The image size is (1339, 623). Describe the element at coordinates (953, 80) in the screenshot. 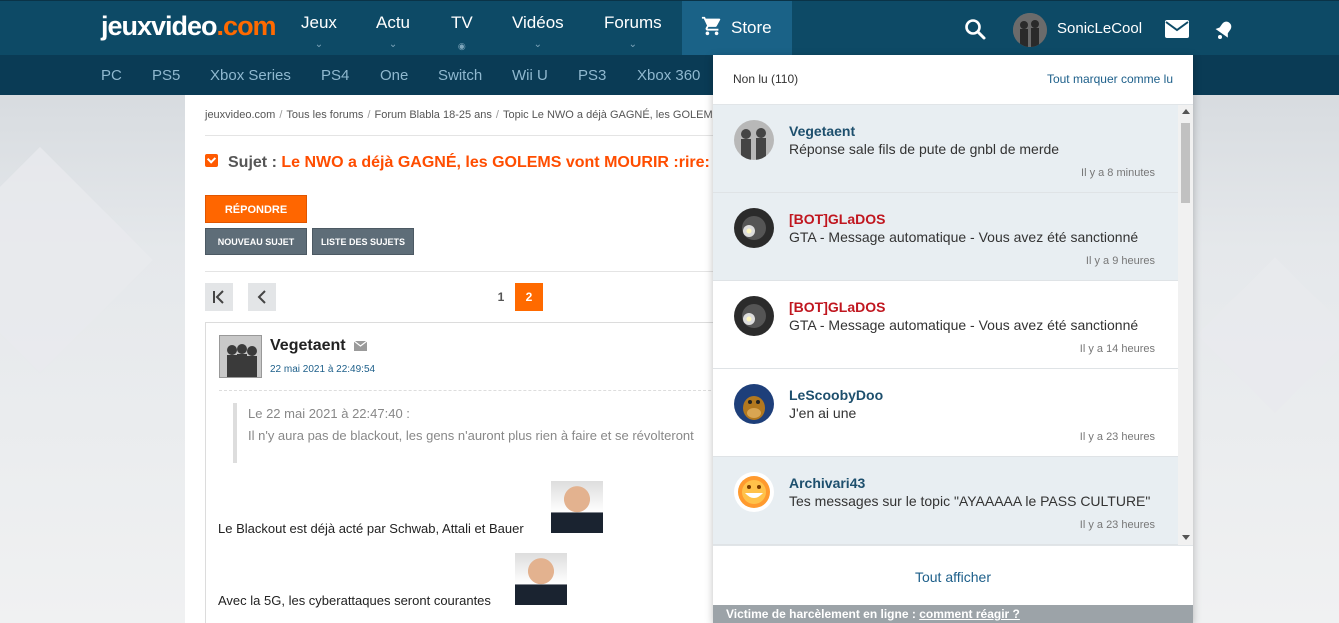

I see `notifications-header: Non lu (110) Tout marquer comme lu` at that location.